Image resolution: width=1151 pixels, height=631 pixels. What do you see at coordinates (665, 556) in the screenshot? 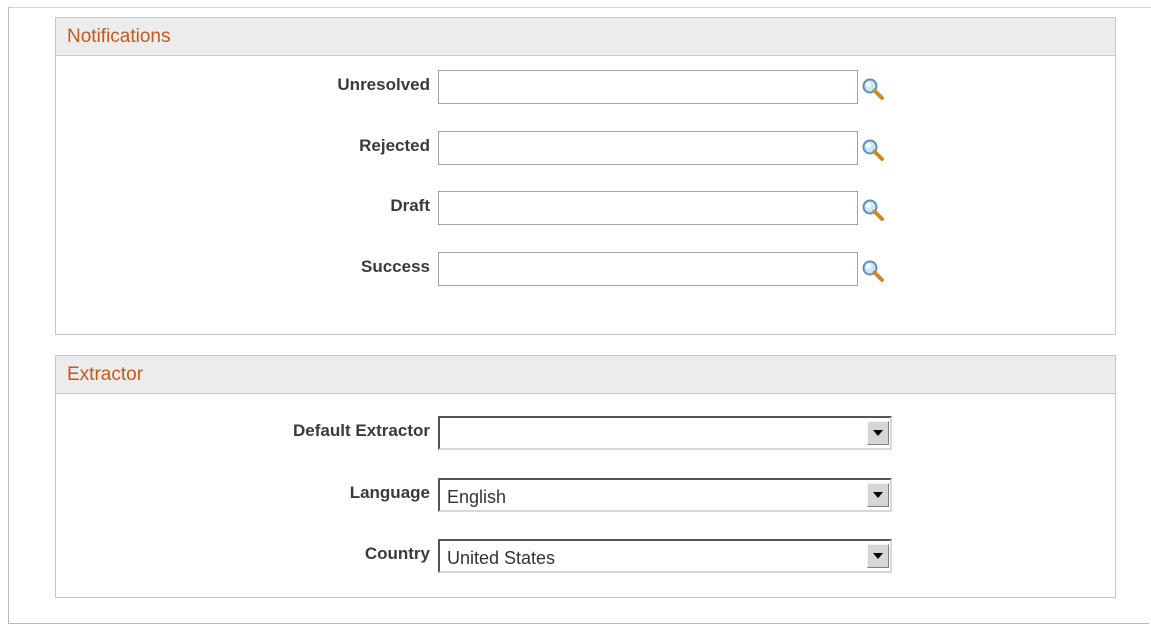
I see `country-select: United States` at bounding box center [665, 556].